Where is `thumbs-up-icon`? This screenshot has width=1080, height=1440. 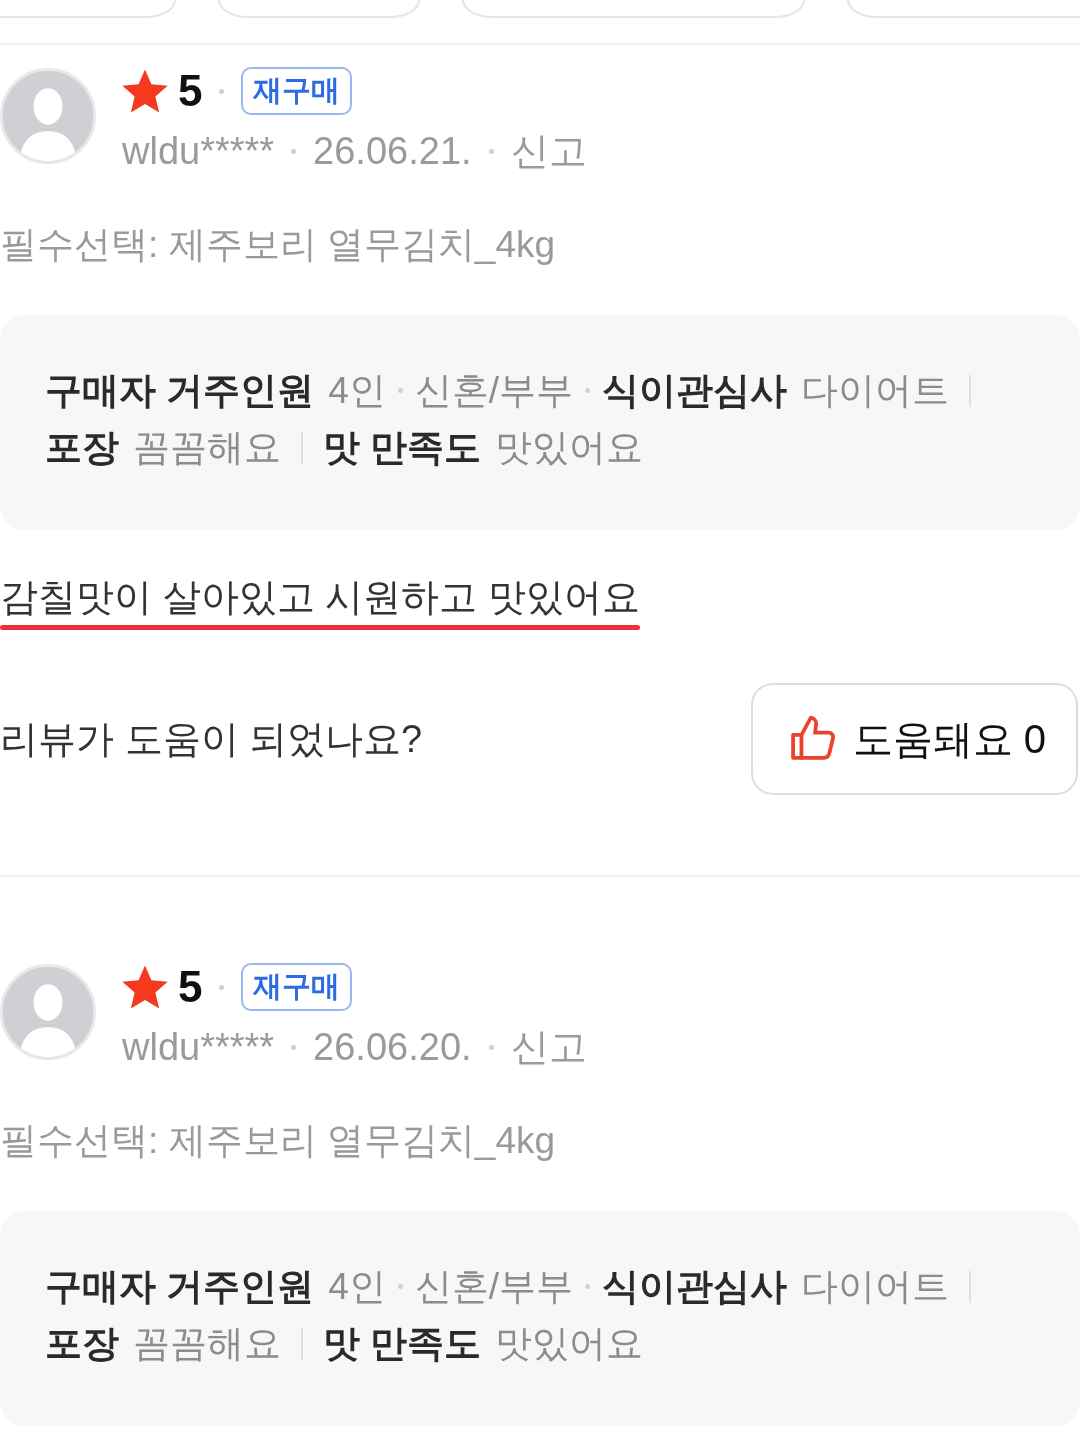 thumbs-up-icon is located at coordinates (813, 739).